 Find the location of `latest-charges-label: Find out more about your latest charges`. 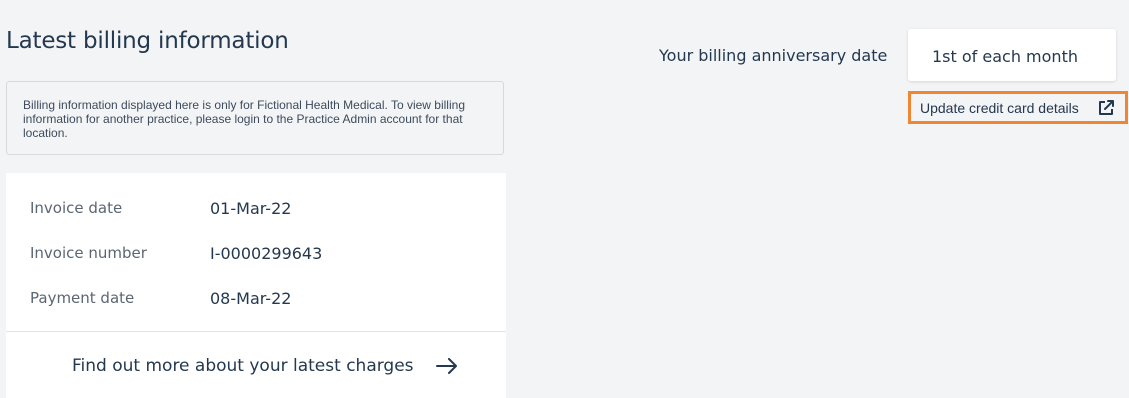

latest-charges-label: Find out more about your latest charges is located at coordinates (243, 366).